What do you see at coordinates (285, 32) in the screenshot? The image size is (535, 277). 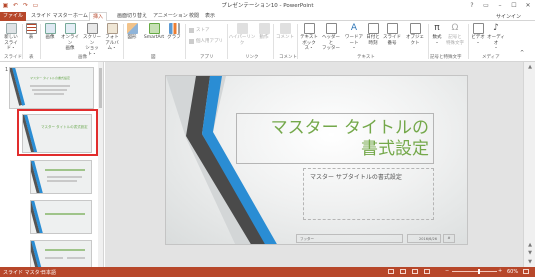 I see `comment-button: コメント` at bounding box center [285, 32].